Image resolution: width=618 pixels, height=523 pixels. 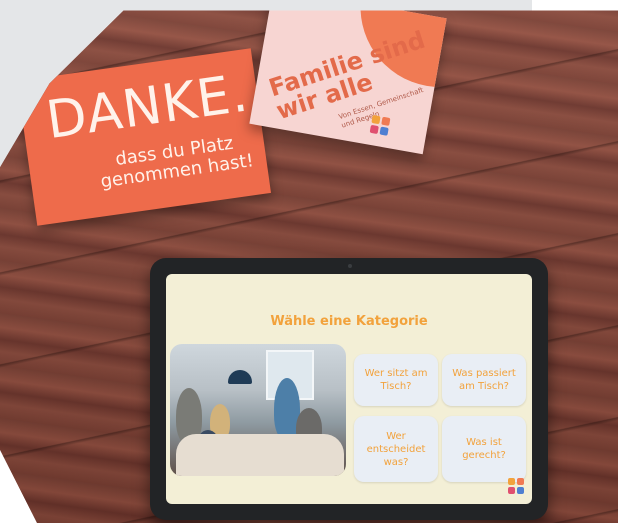 What do you see at coordinates (240, 377) in the screenshot?
I see `lamp` at bounding box center [240, 377].